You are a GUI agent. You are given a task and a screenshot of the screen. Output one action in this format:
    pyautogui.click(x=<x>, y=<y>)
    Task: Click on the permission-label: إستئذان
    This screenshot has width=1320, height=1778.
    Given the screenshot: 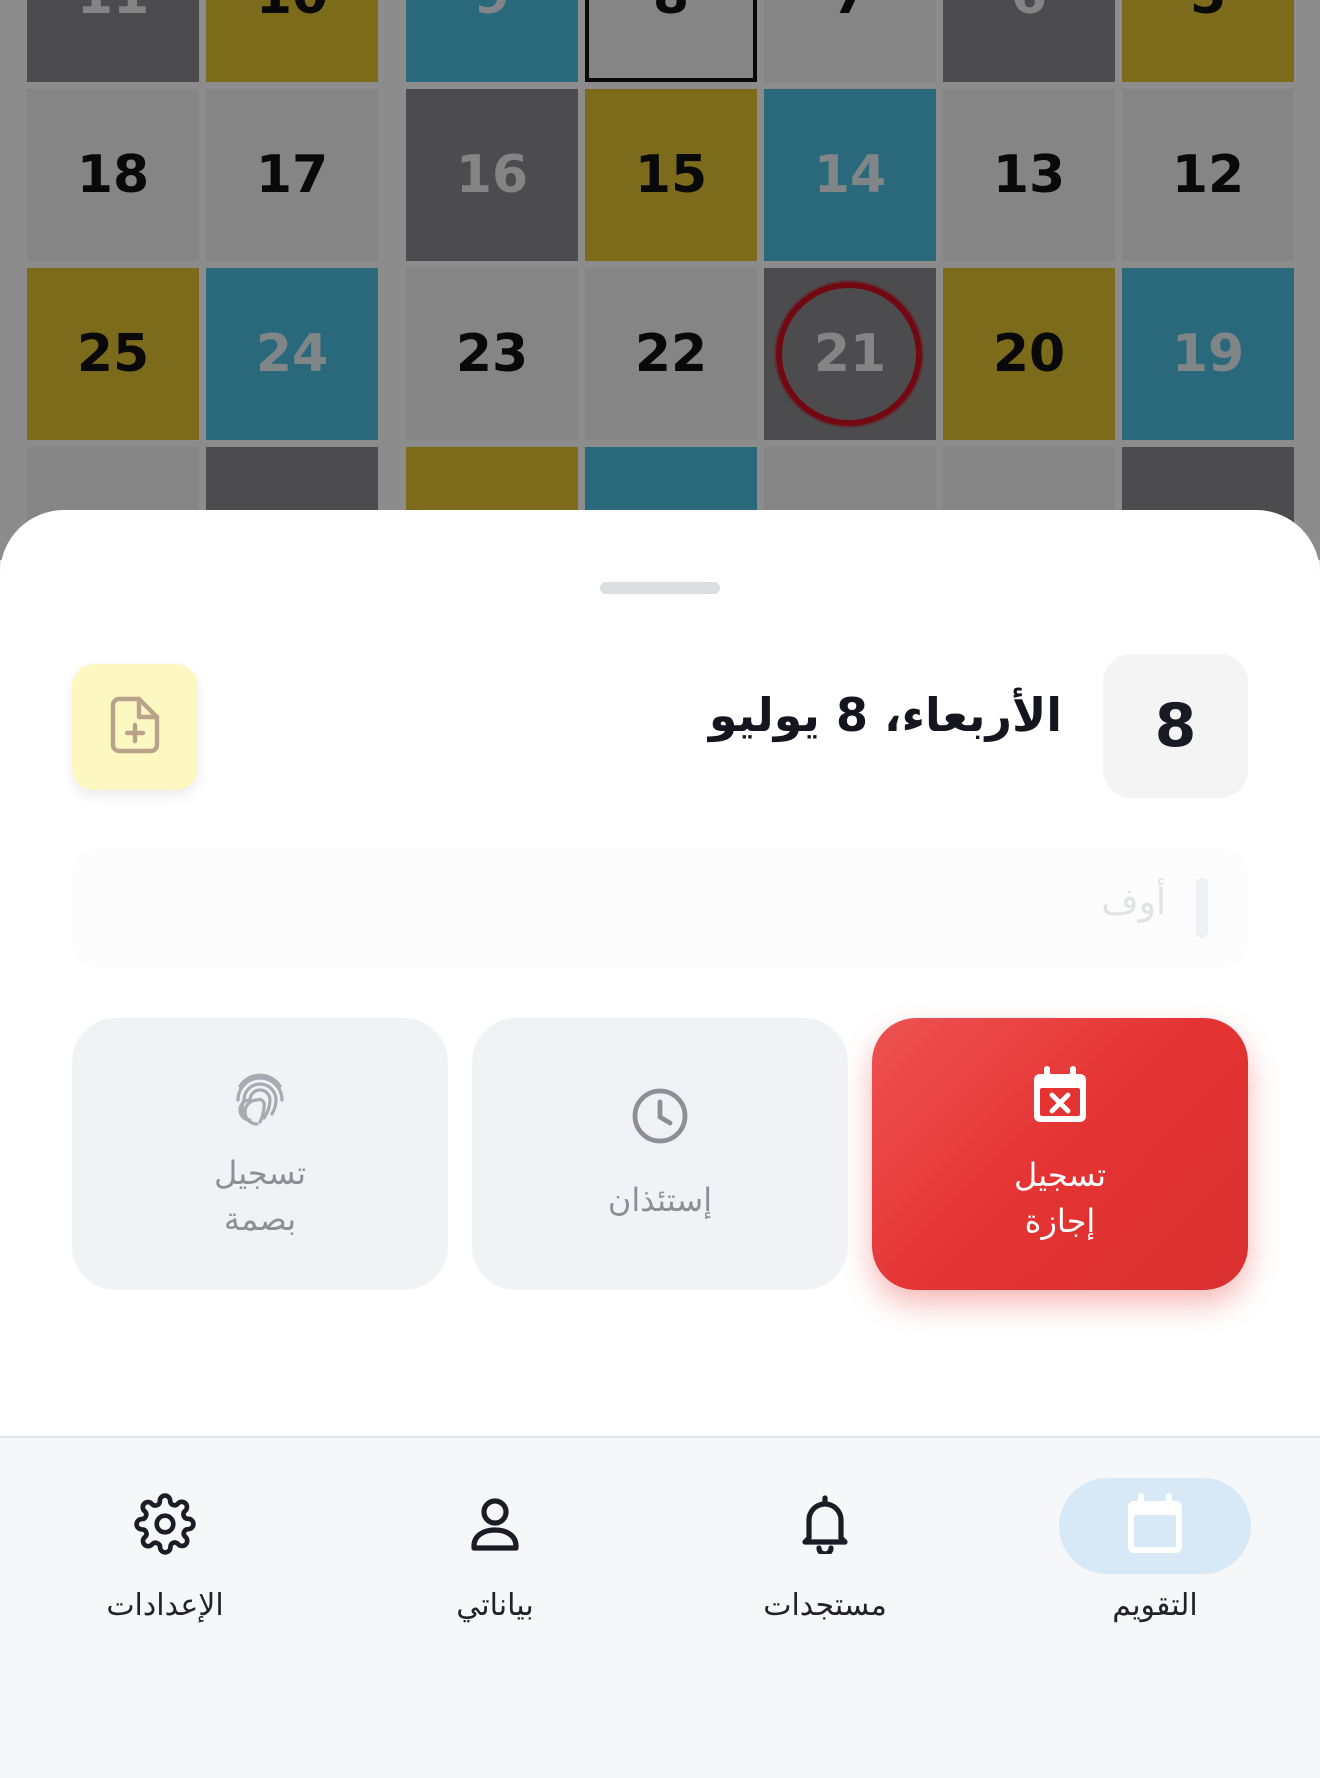 What is the action you would take?
    pyautogui.click(x=660, y=1200)
    